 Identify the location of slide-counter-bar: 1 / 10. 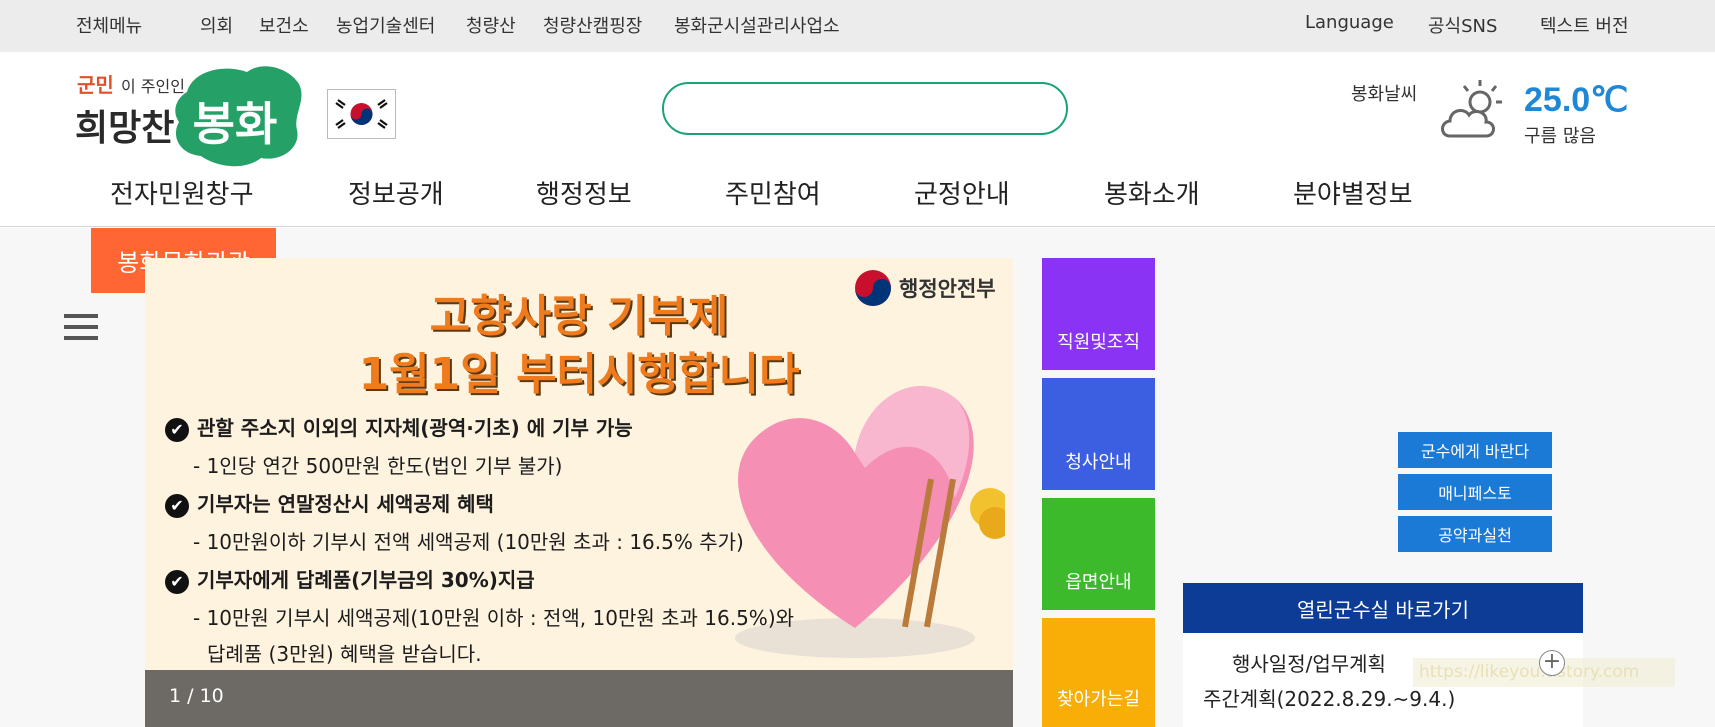
(579, 698).